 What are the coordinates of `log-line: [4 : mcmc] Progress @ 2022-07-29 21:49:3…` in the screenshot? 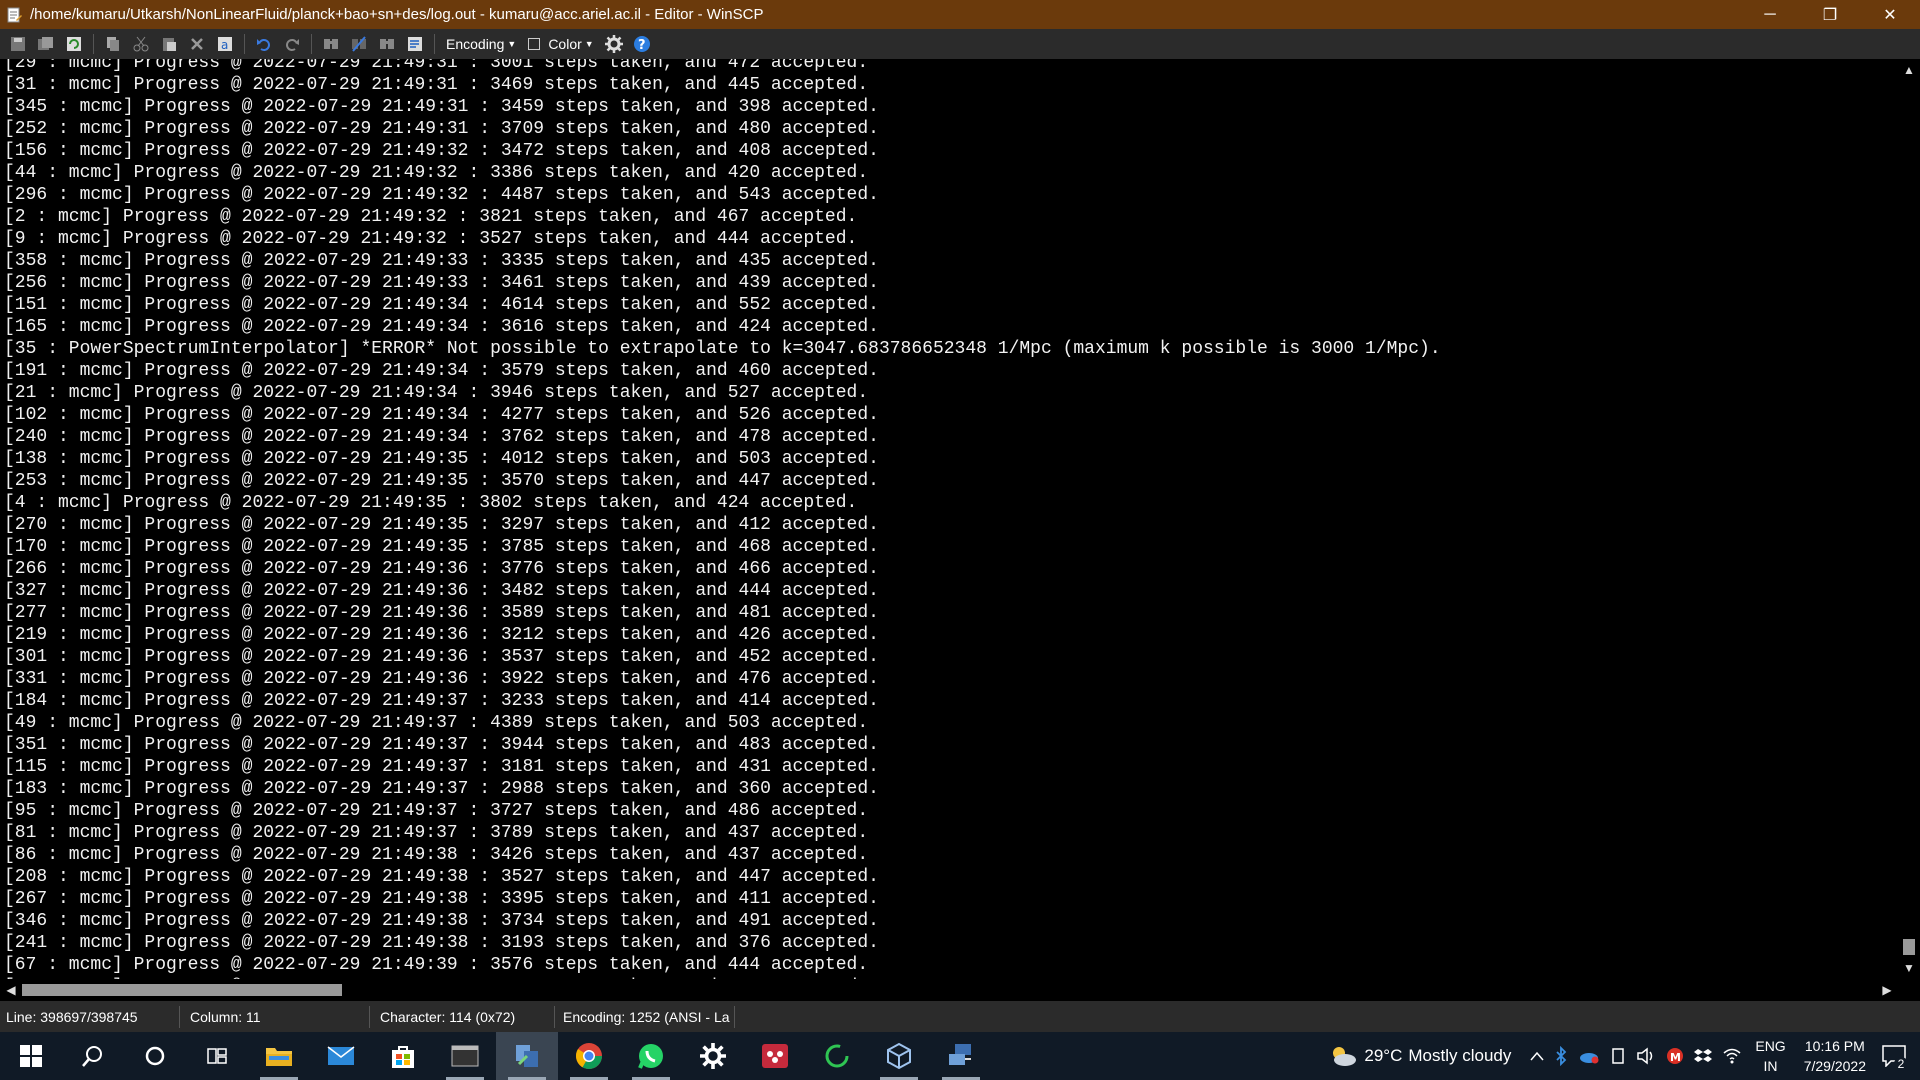 It's located at (431, 503).